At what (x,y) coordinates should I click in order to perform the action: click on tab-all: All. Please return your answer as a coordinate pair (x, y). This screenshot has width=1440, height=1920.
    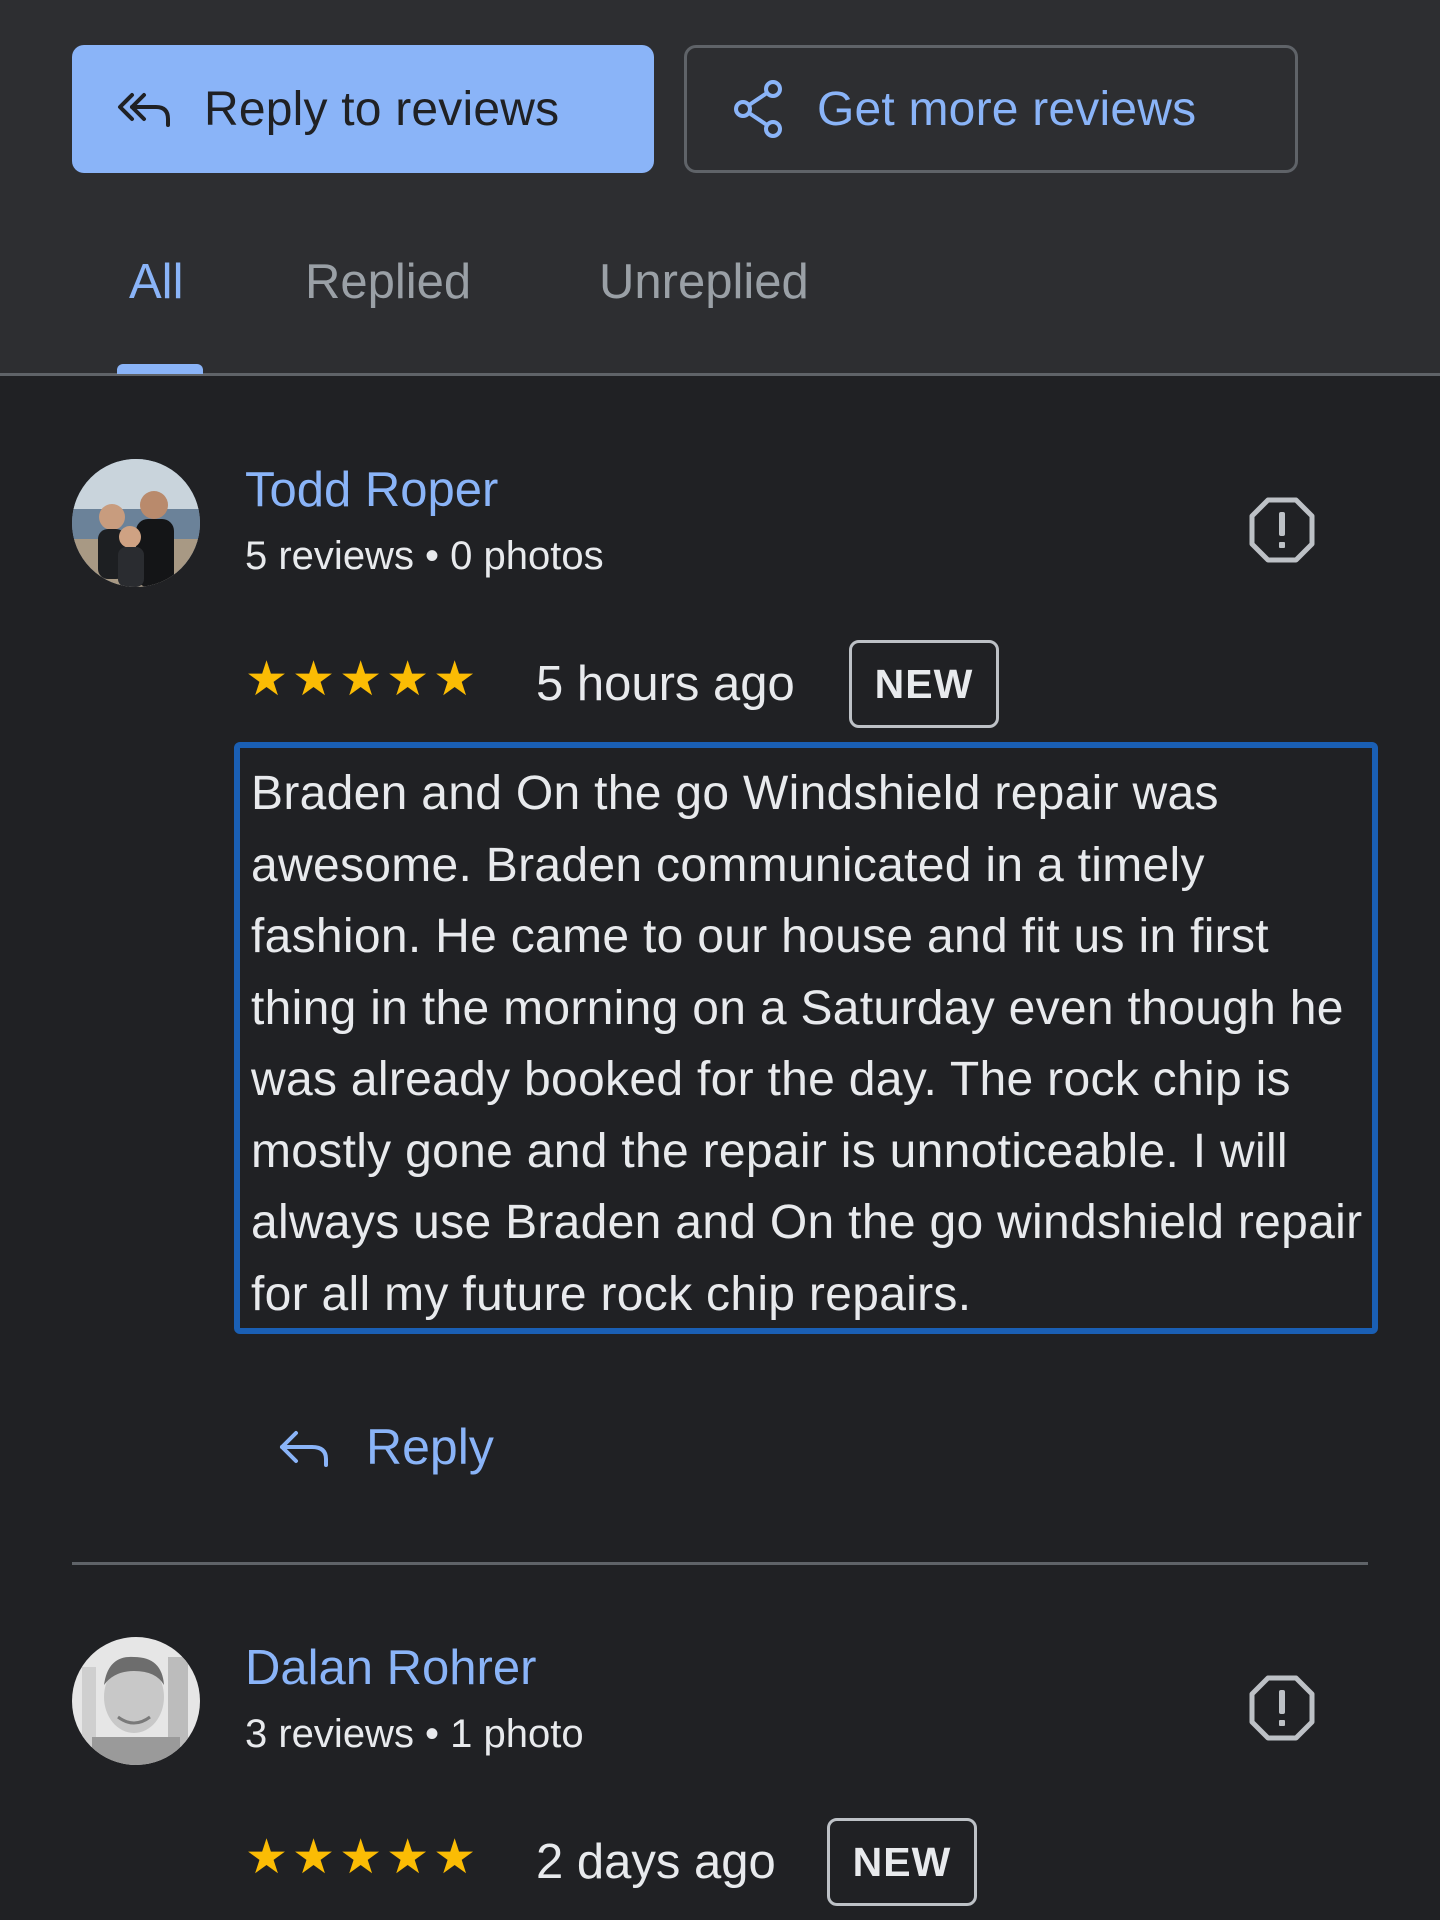
    Looking at the image, I should click on (156, 282).